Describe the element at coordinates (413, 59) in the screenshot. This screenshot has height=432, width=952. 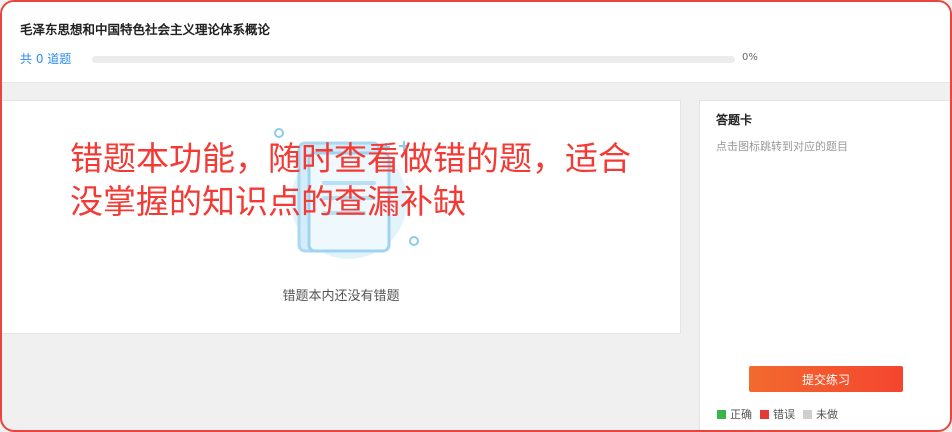
I see `progress-bar` at that location.